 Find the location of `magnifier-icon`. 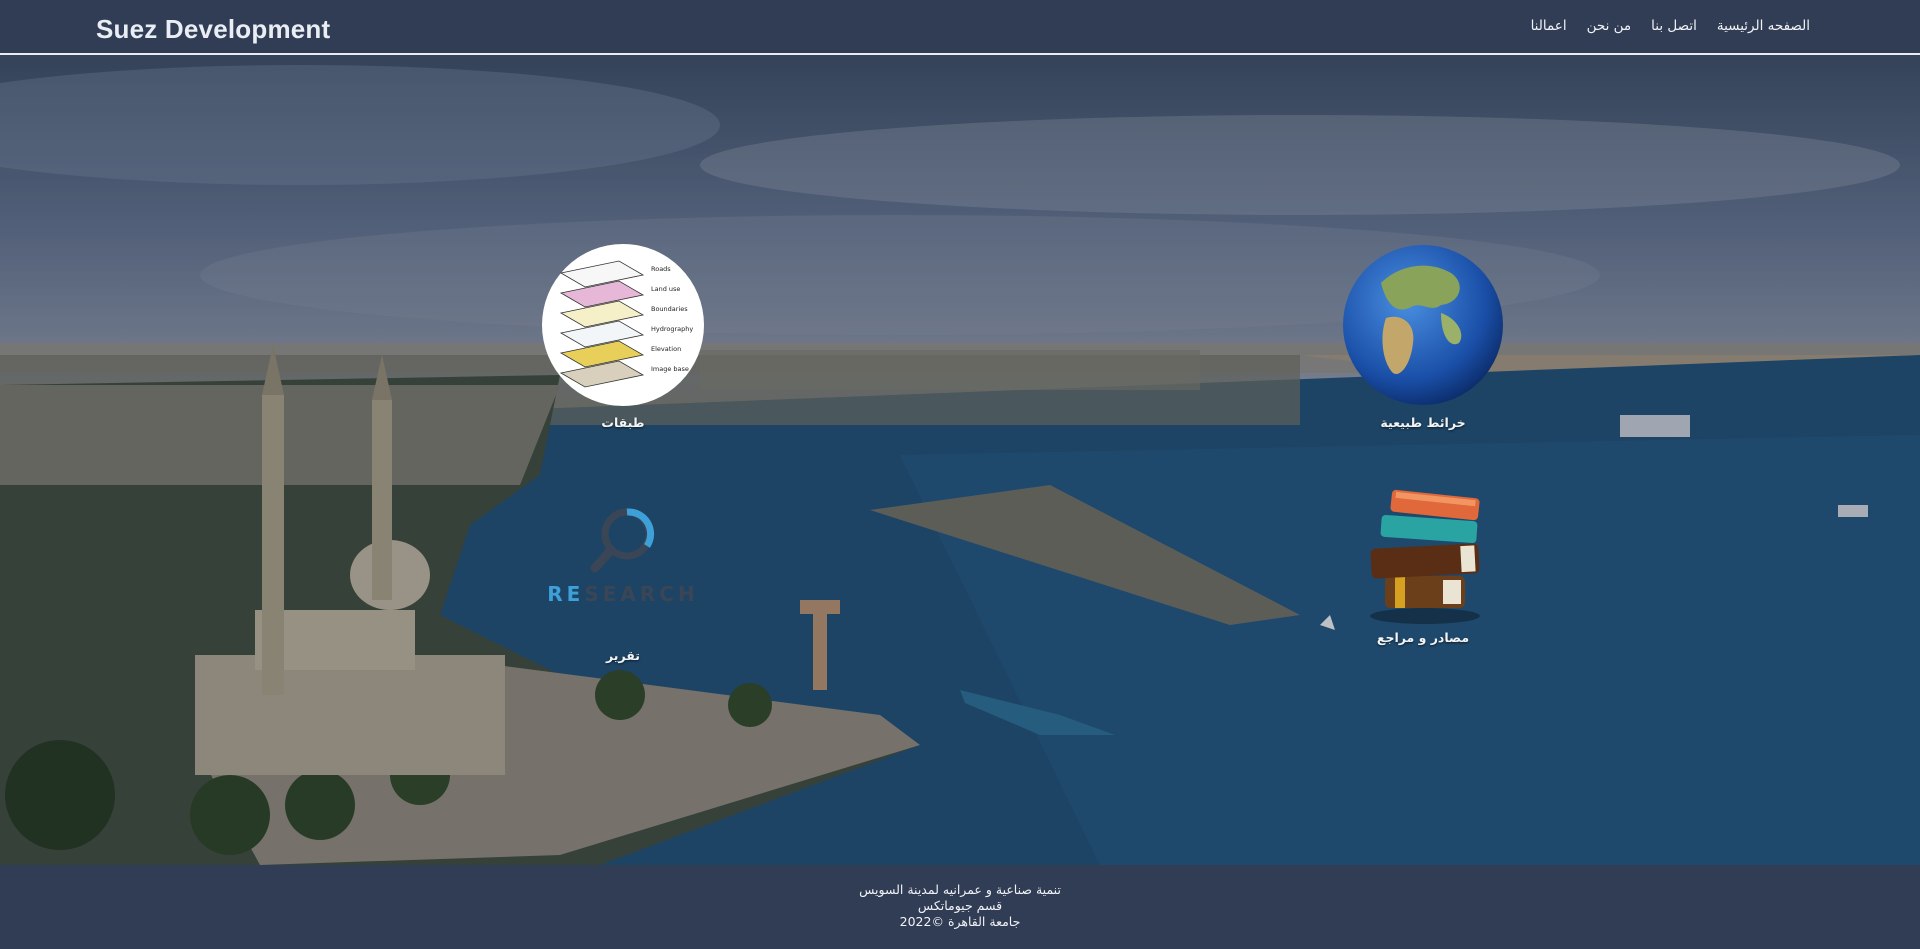

magnifier-icon is located at coordinates (622, 540).